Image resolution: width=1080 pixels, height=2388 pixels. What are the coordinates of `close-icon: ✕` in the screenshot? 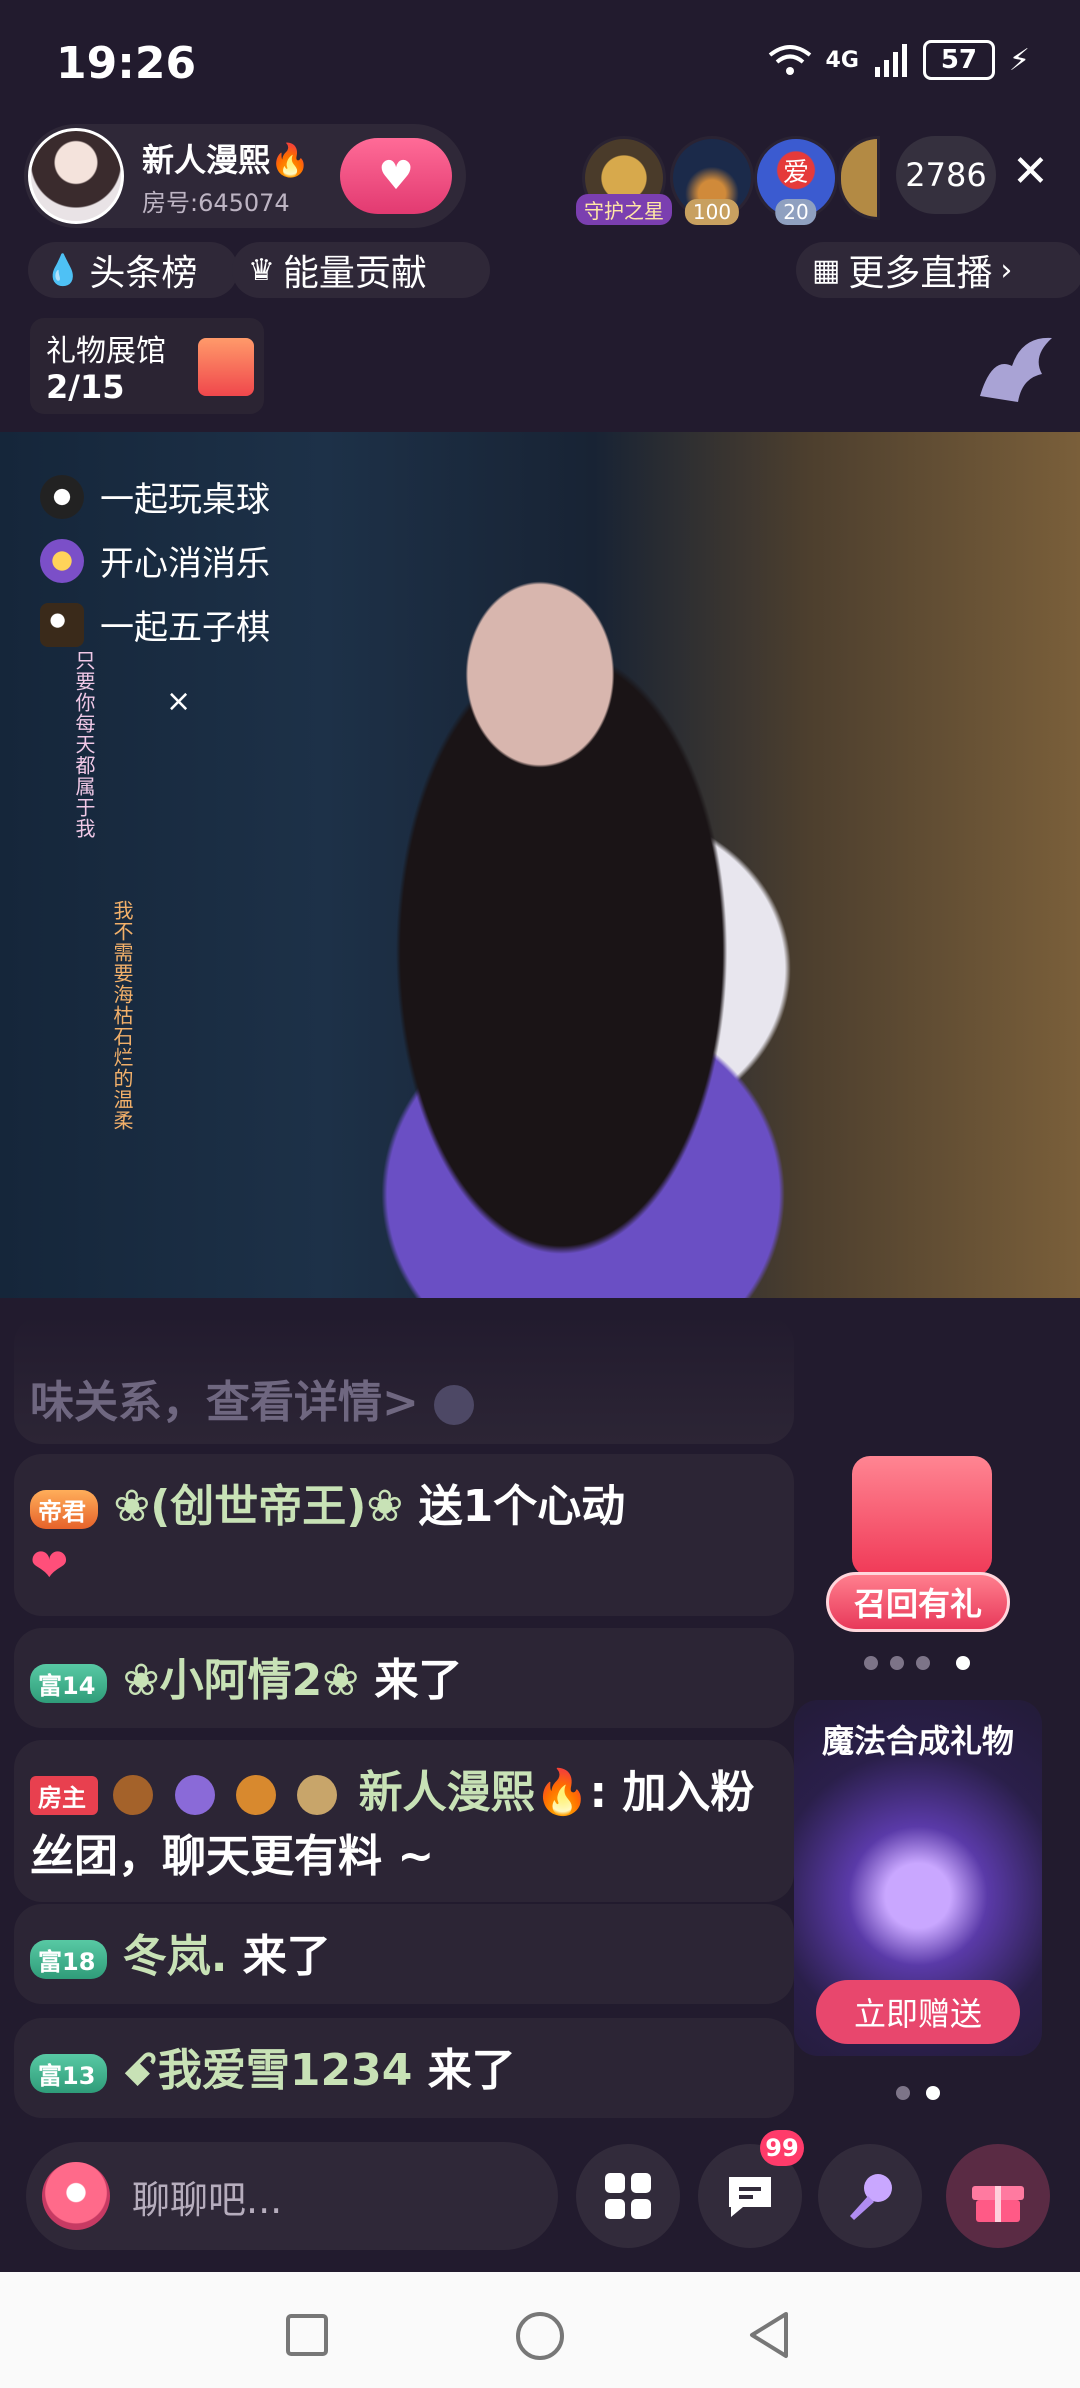 It's located at (1030, 171).